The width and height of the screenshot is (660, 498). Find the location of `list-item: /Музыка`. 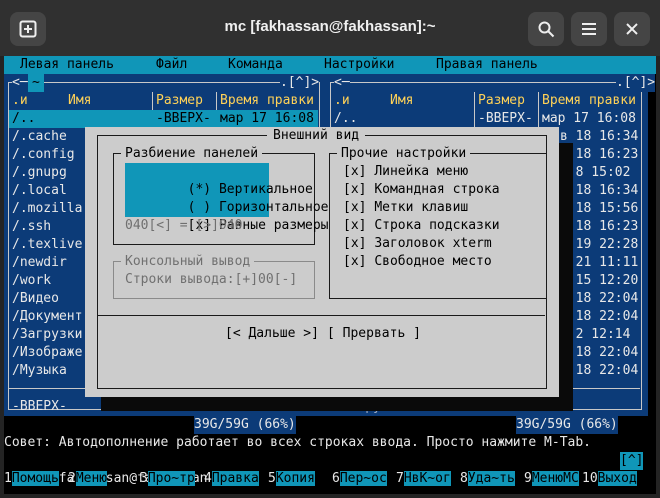

list-item: /Музыка is located at coordinates (39, 371).